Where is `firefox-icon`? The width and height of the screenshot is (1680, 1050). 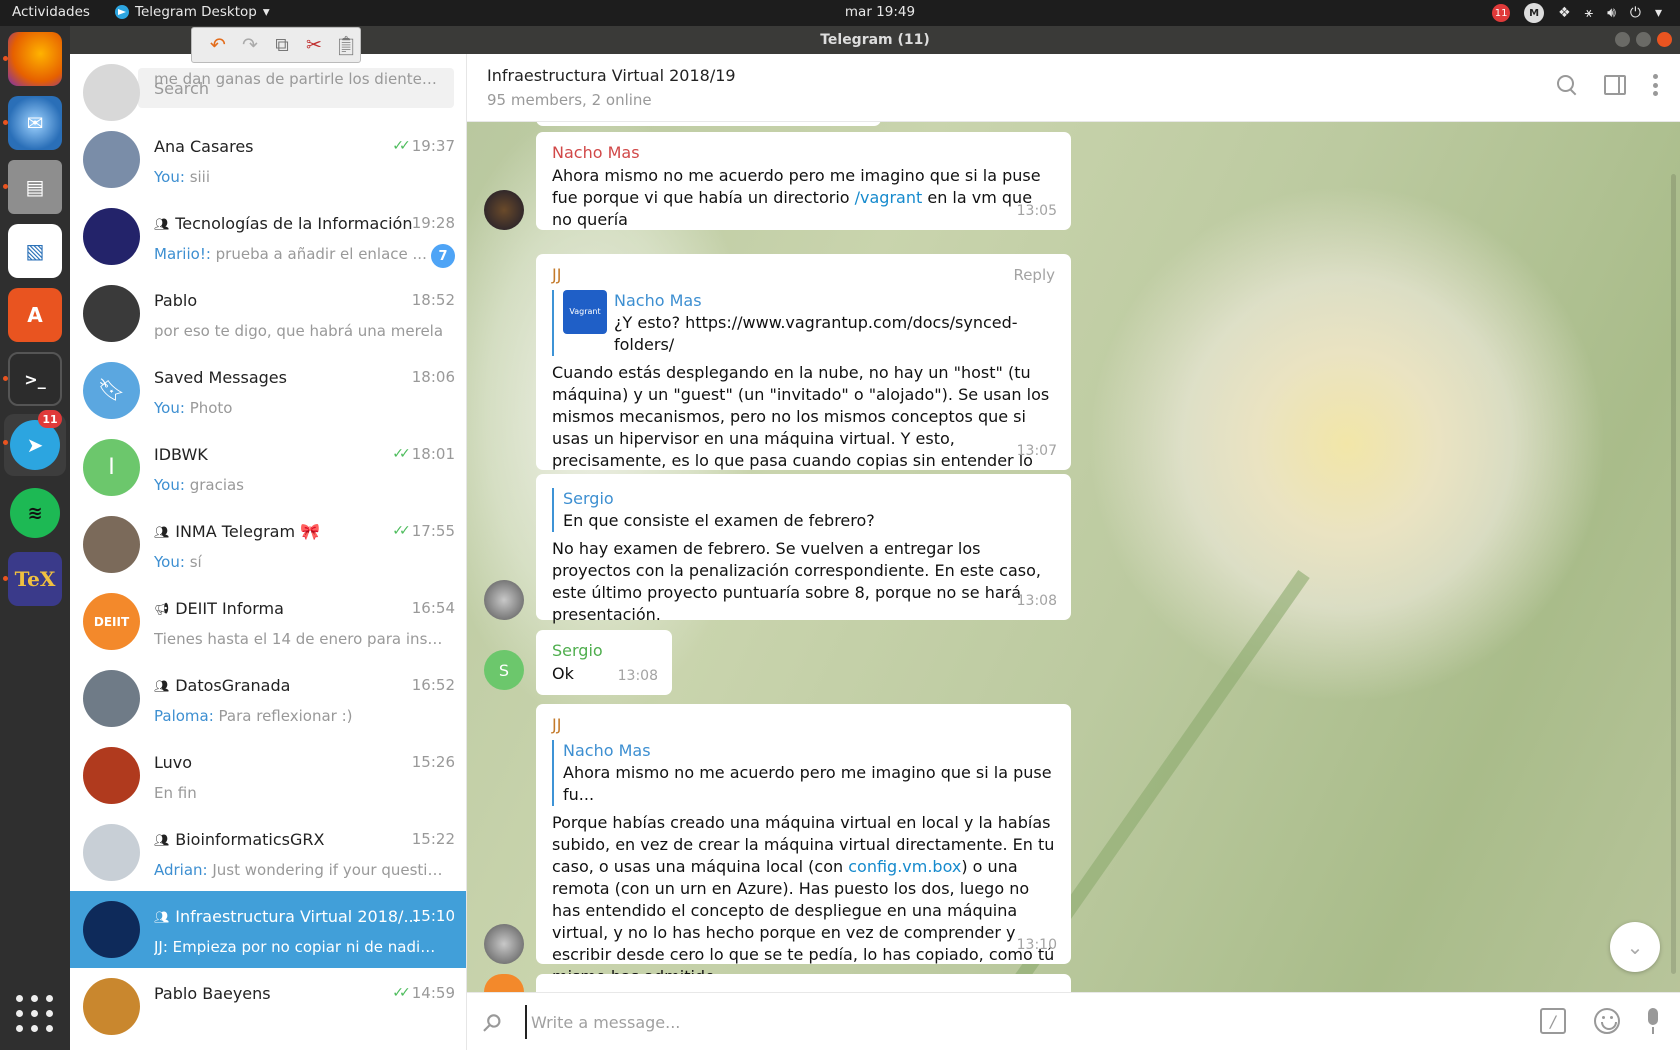
firefox-icon is located at coordinates (35, 59).